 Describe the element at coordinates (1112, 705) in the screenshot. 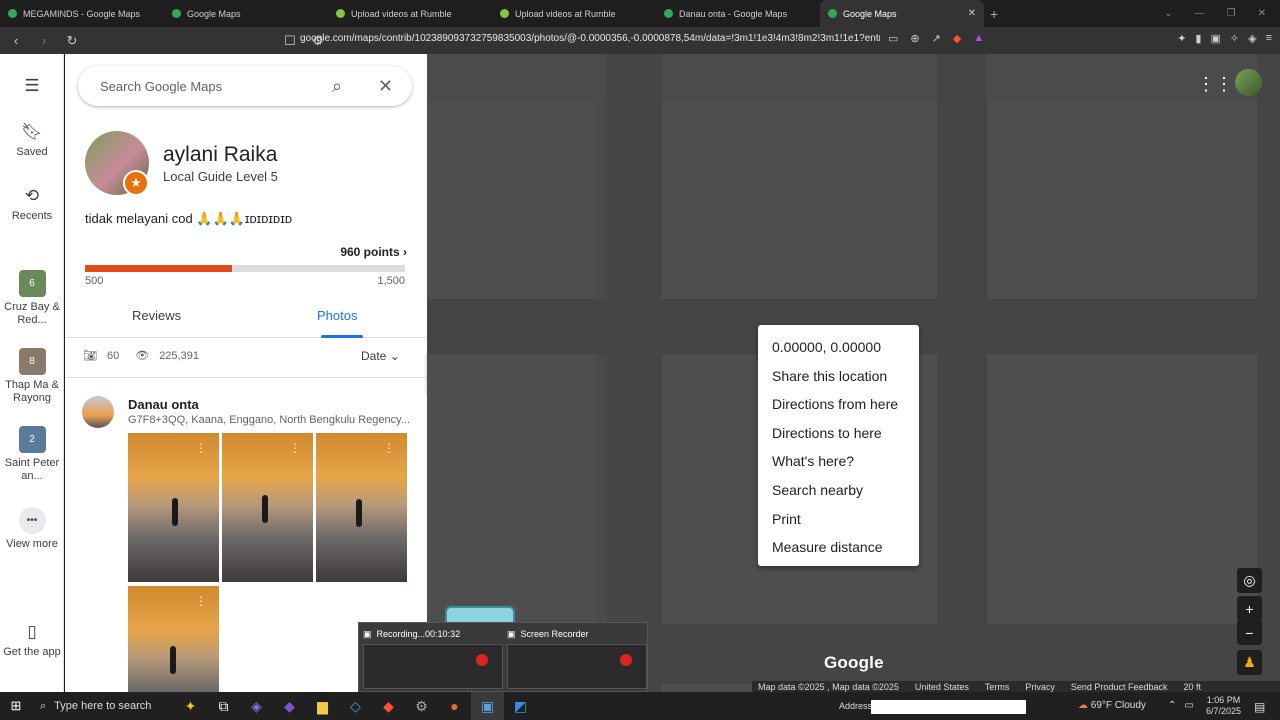

I see `weather-widget: ☁︎ 69°F Cloudy` at that location.